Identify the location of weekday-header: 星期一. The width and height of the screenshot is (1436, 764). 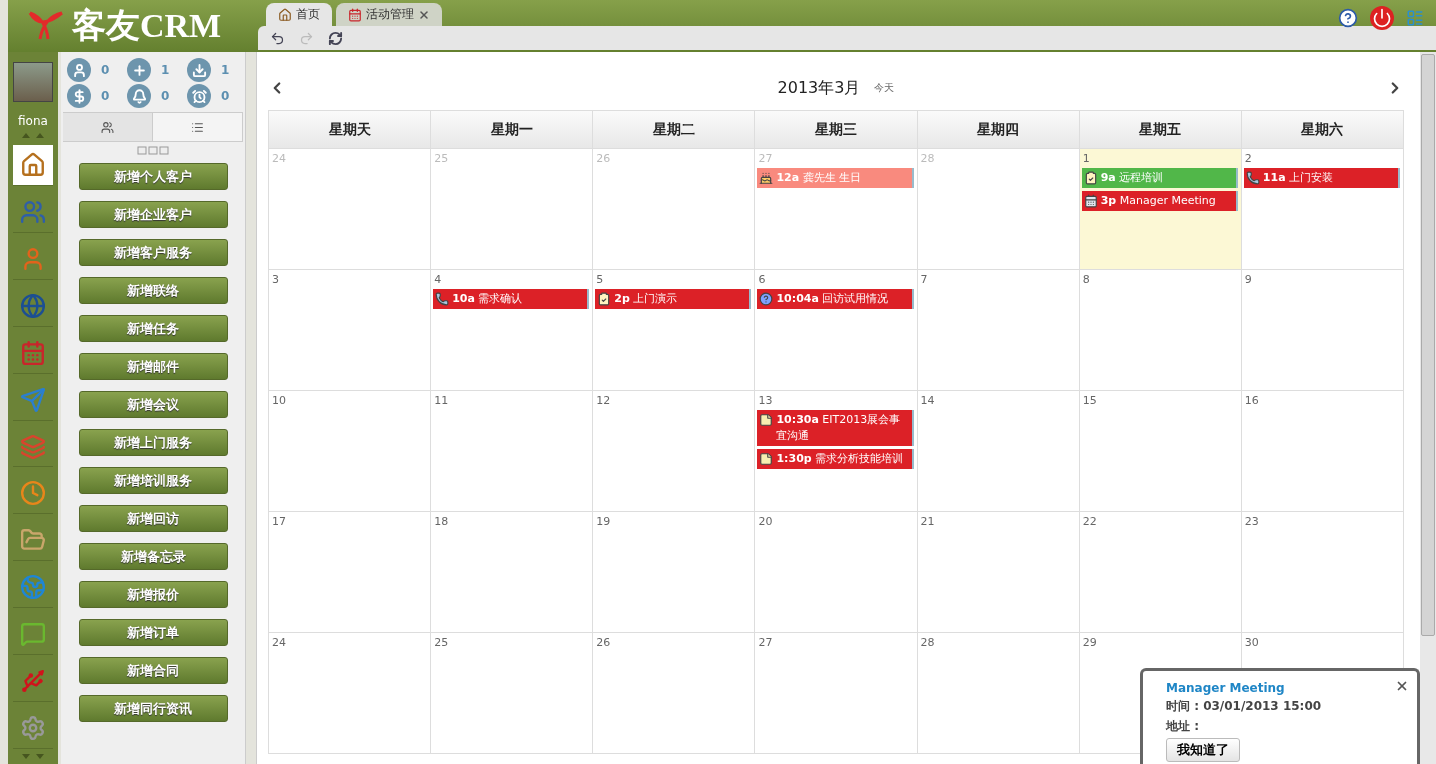
(512, 130).